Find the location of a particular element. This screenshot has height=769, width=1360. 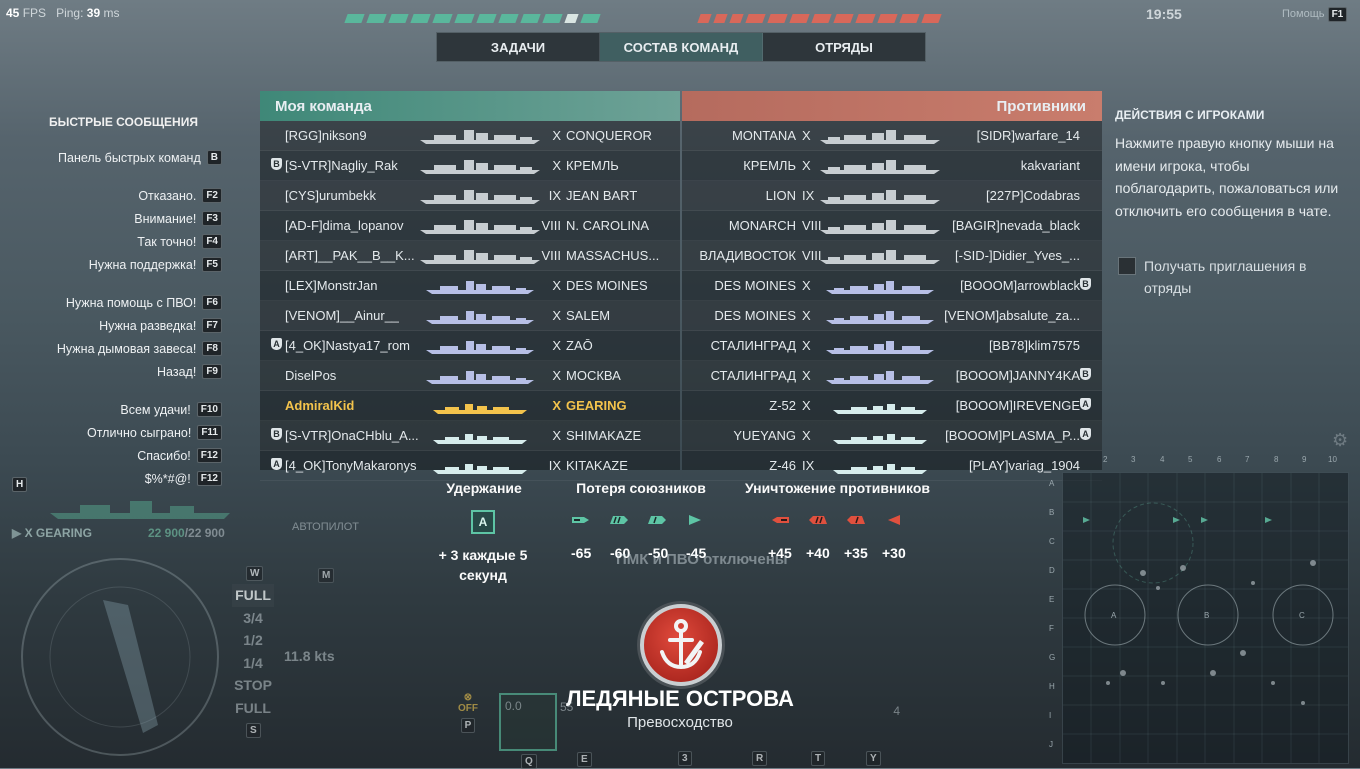

quick-message-item: Так точно! F4 is located at coordinates (179, 241).